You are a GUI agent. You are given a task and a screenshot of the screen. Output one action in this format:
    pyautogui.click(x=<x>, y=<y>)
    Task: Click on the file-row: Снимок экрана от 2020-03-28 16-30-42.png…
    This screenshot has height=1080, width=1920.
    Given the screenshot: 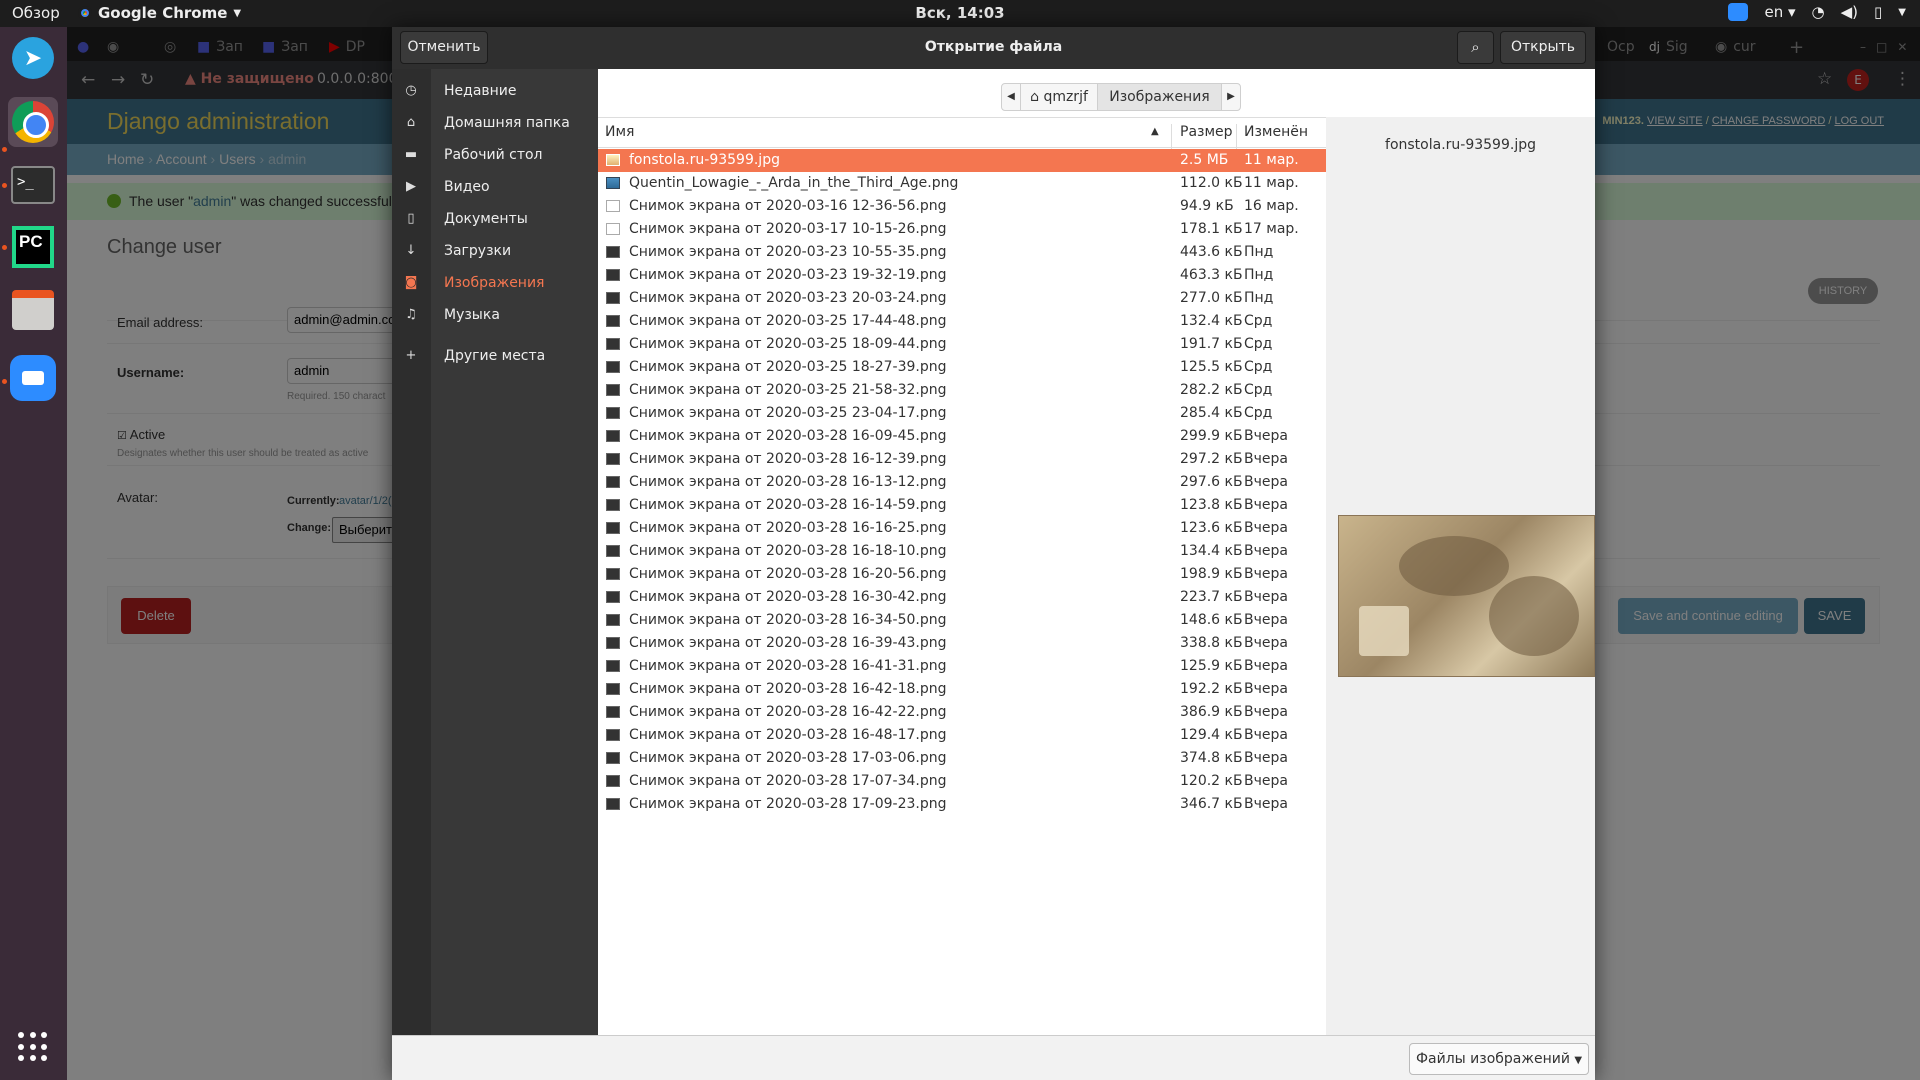 What is the action you would take?
    pyautogui.click(x=962, y=597)
    